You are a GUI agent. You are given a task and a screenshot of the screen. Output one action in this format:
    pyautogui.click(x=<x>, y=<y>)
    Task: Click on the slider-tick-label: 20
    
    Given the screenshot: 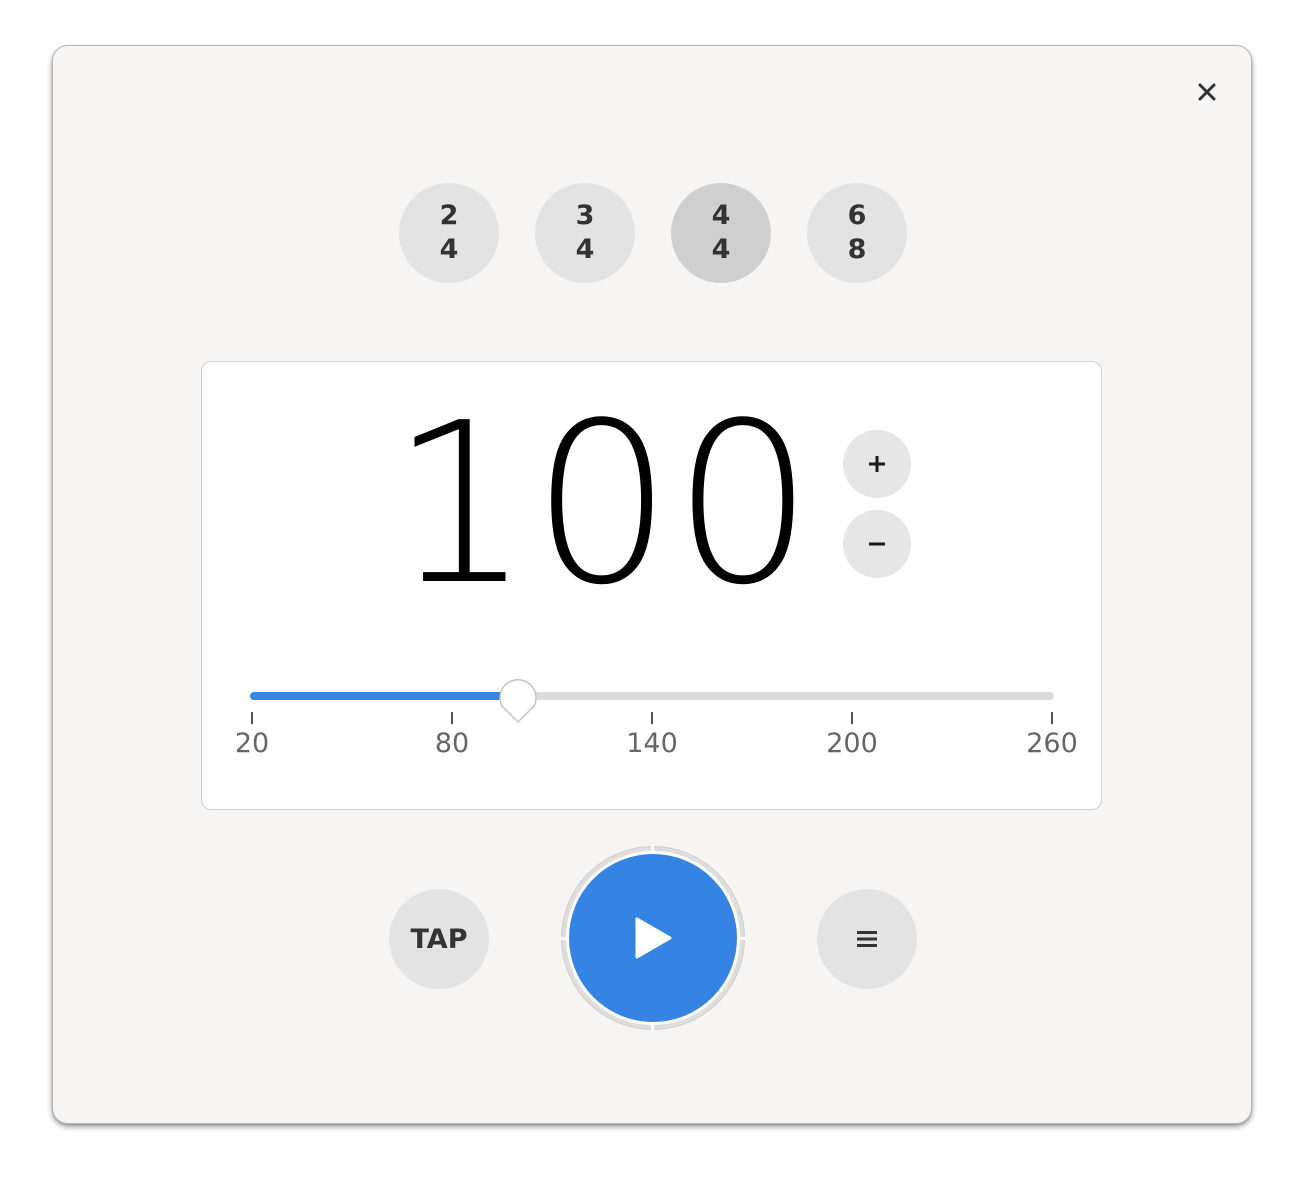 What is the action you would take?
    pyautogui.click(x=252, y=743)
    